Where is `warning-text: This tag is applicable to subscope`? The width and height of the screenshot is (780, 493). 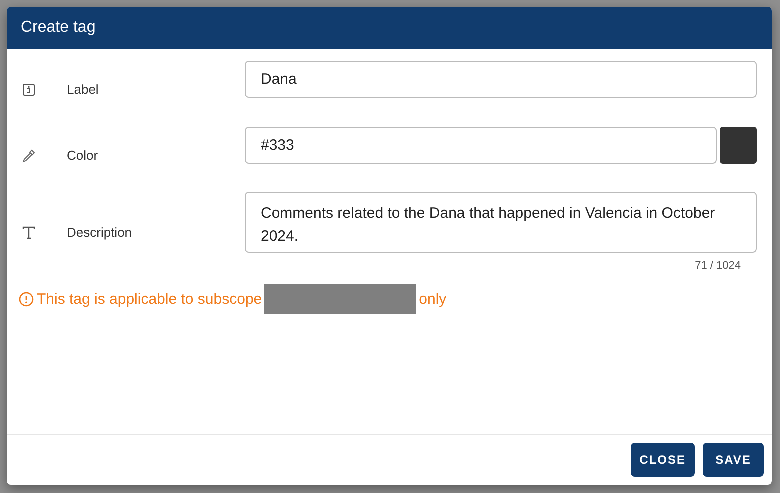
warning-text: This tag is applicable to subscope is located at coordinates (149, 299).